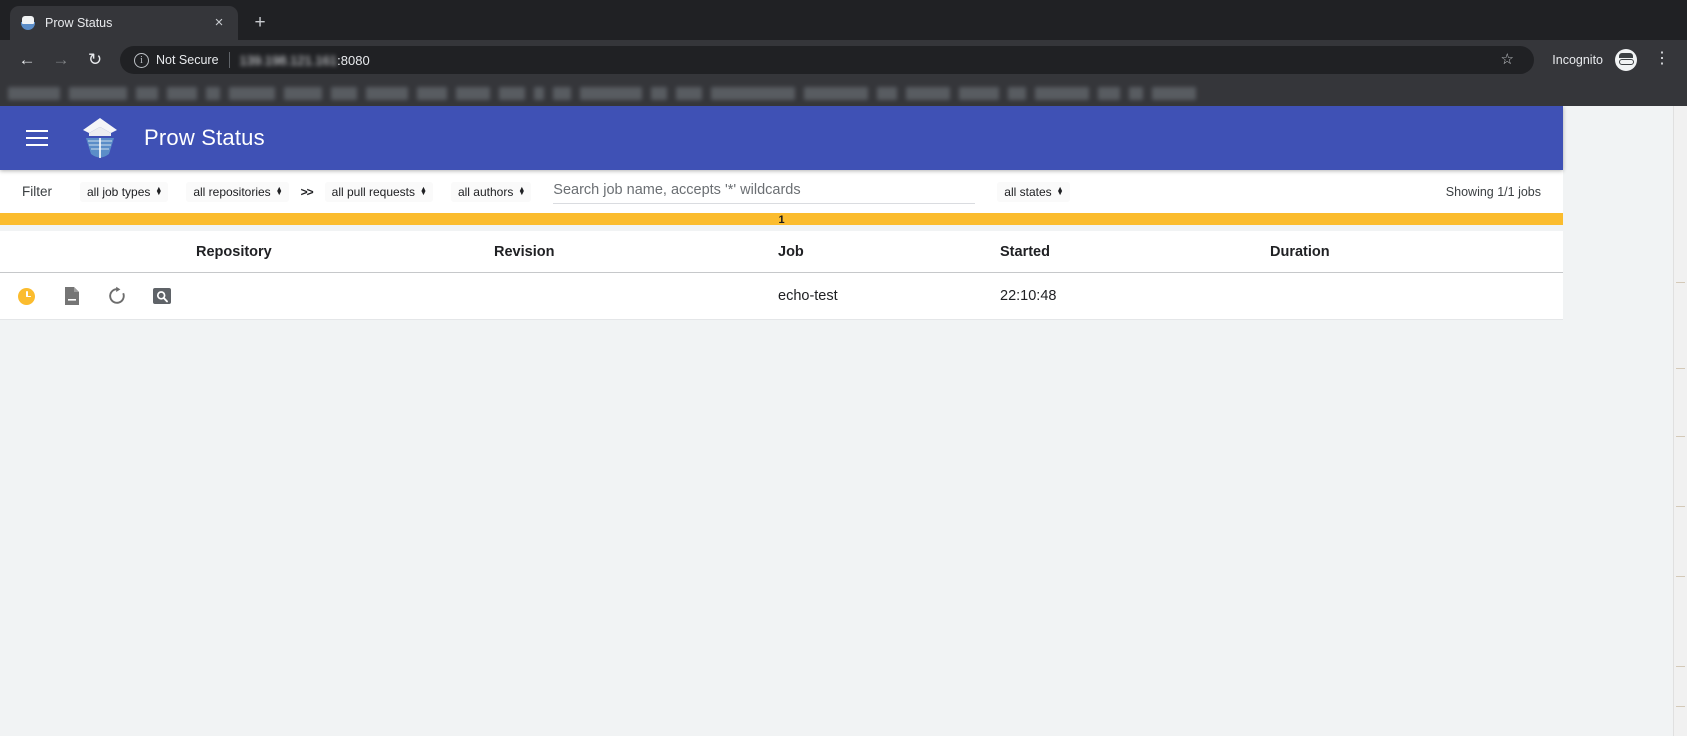  Describe the element at coordinates (260, 23) in the screenshot. I see `new-tab-button: +` at that location.